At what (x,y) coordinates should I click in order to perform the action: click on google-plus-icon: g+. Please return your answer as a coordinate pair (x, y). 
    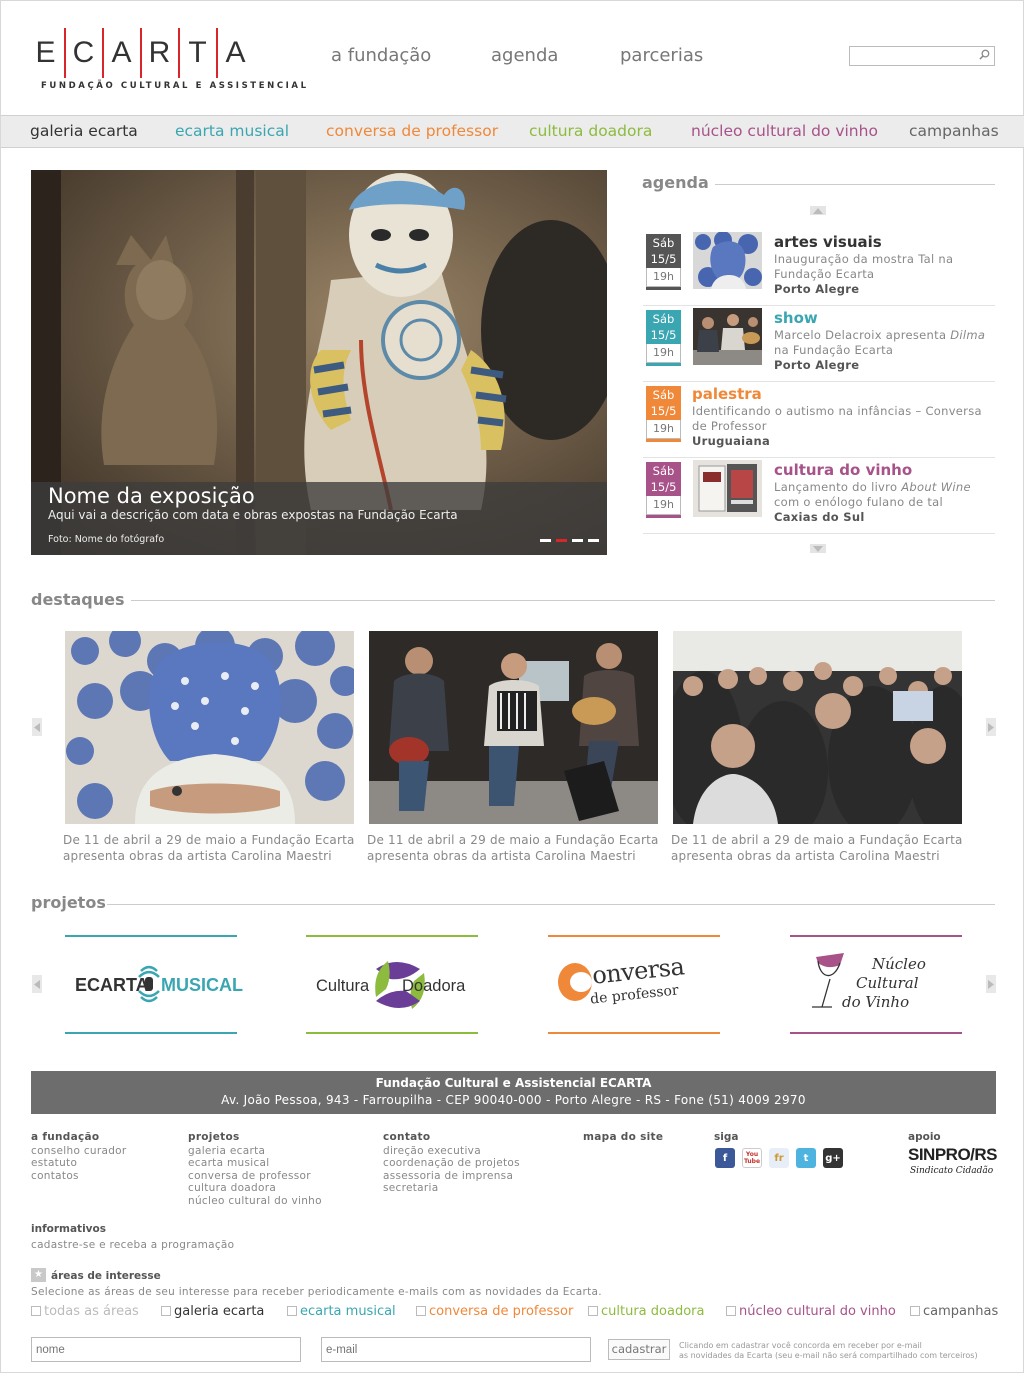
    Looking at the image, I should click on (833, 1158).